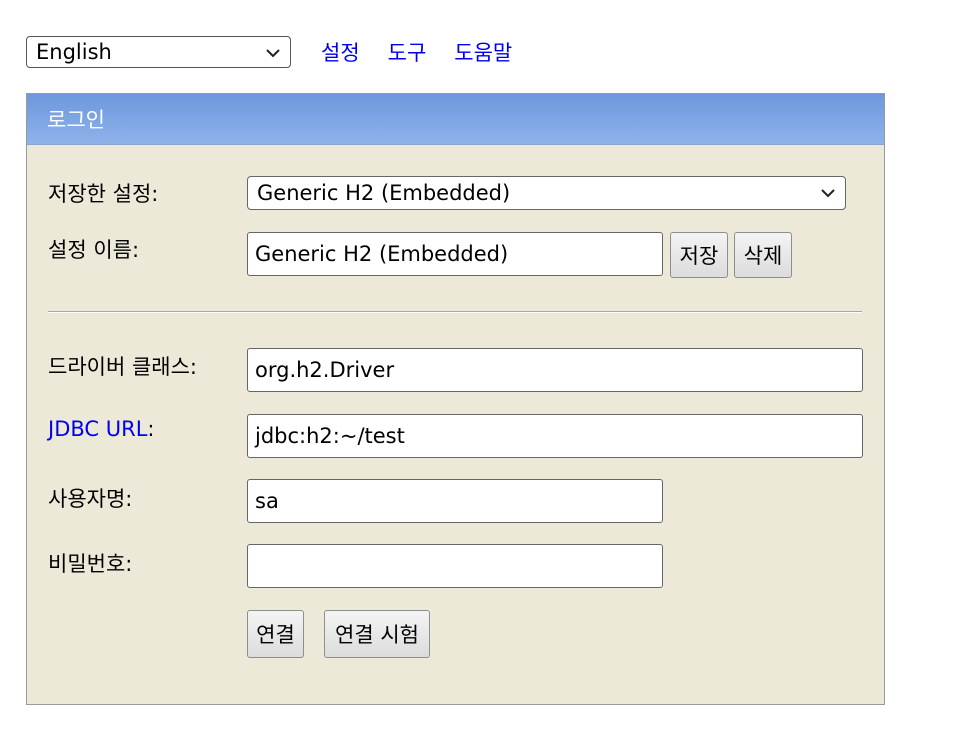  I want to click on top-toolbar: English 설정 도구 도움말, so click(269, 52).